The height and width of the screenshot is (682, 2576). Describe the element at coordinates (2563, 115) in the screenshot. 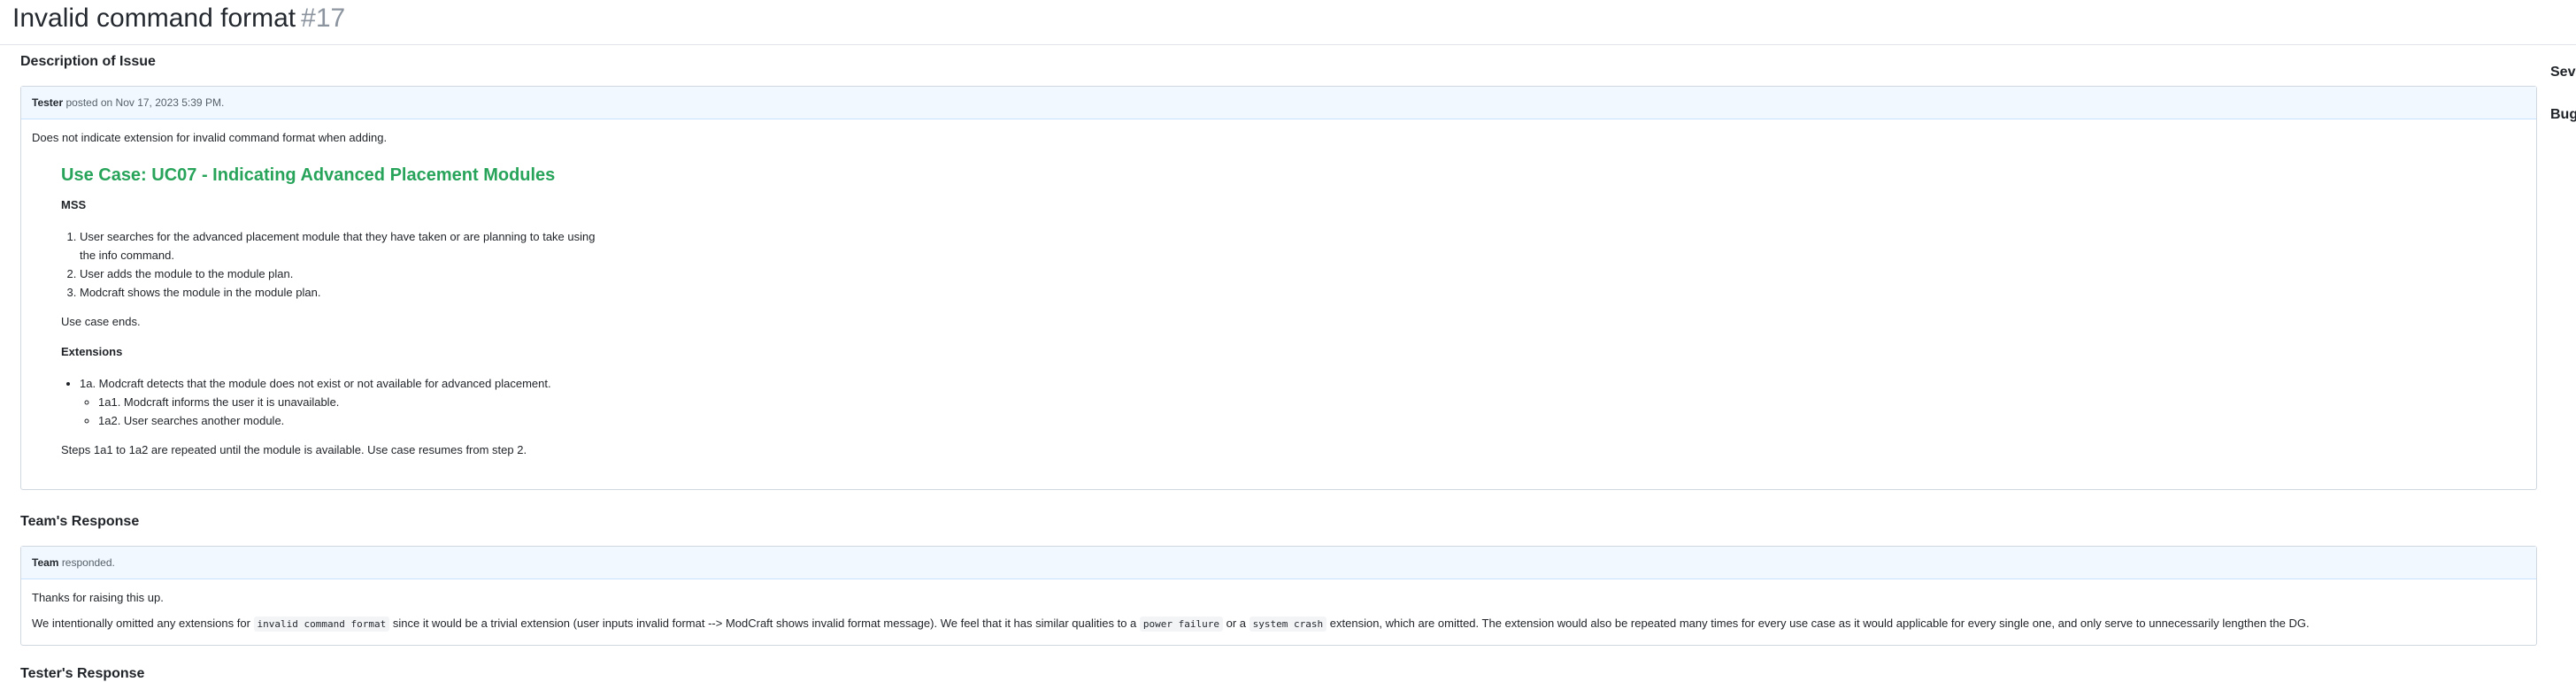

I see `type-label: Bug` at that location.